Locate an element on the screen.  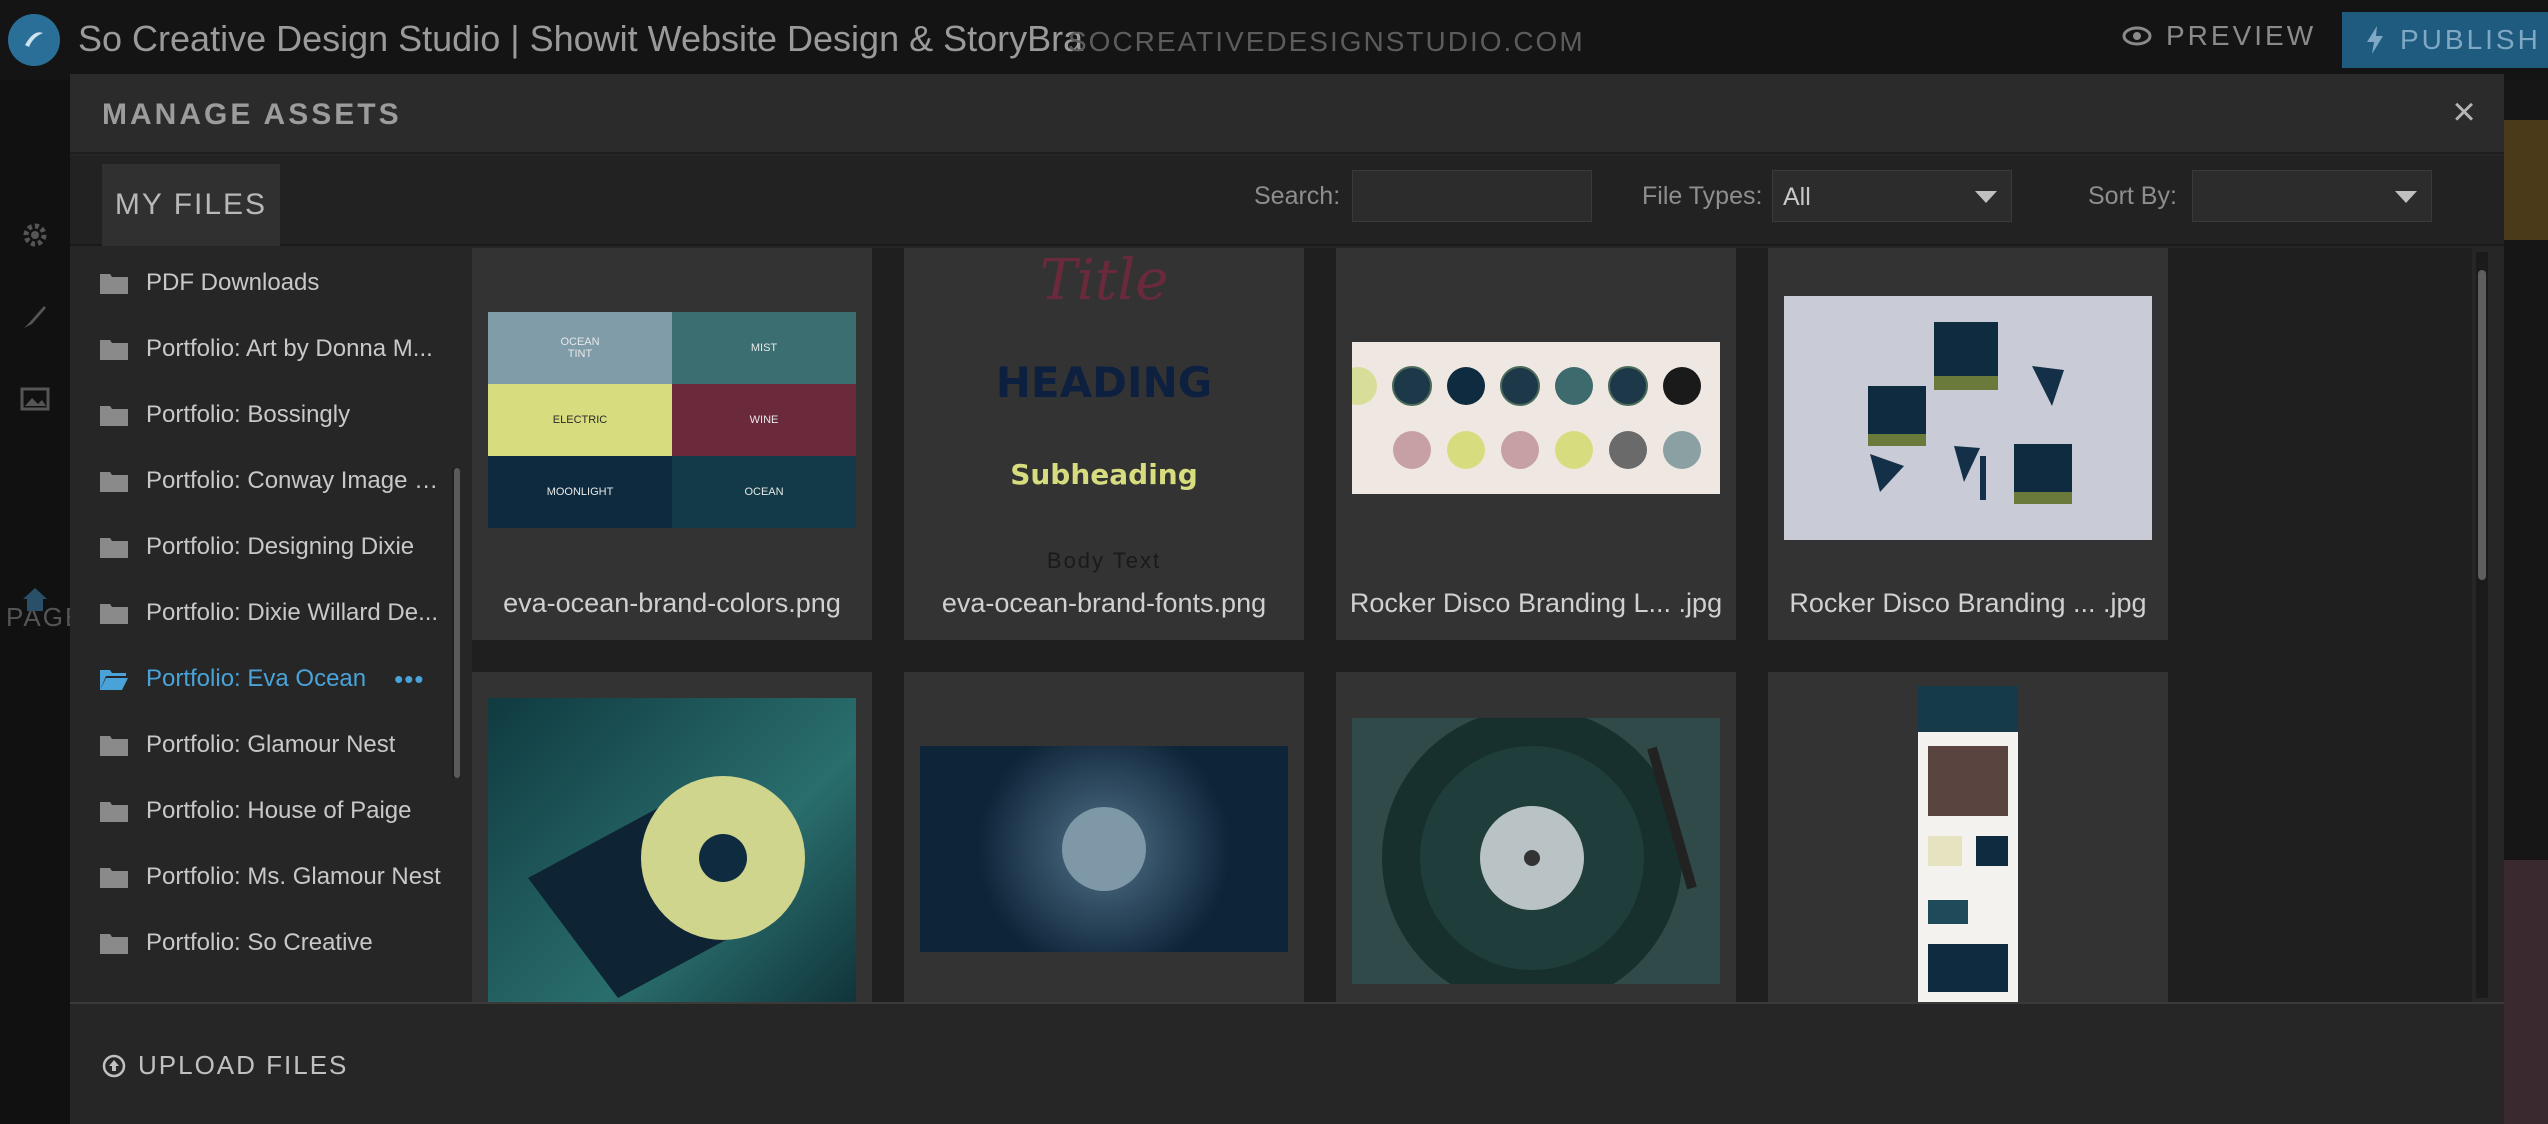
folder-item: Portfolio: Bossingly is located at coordinates (285, 415).